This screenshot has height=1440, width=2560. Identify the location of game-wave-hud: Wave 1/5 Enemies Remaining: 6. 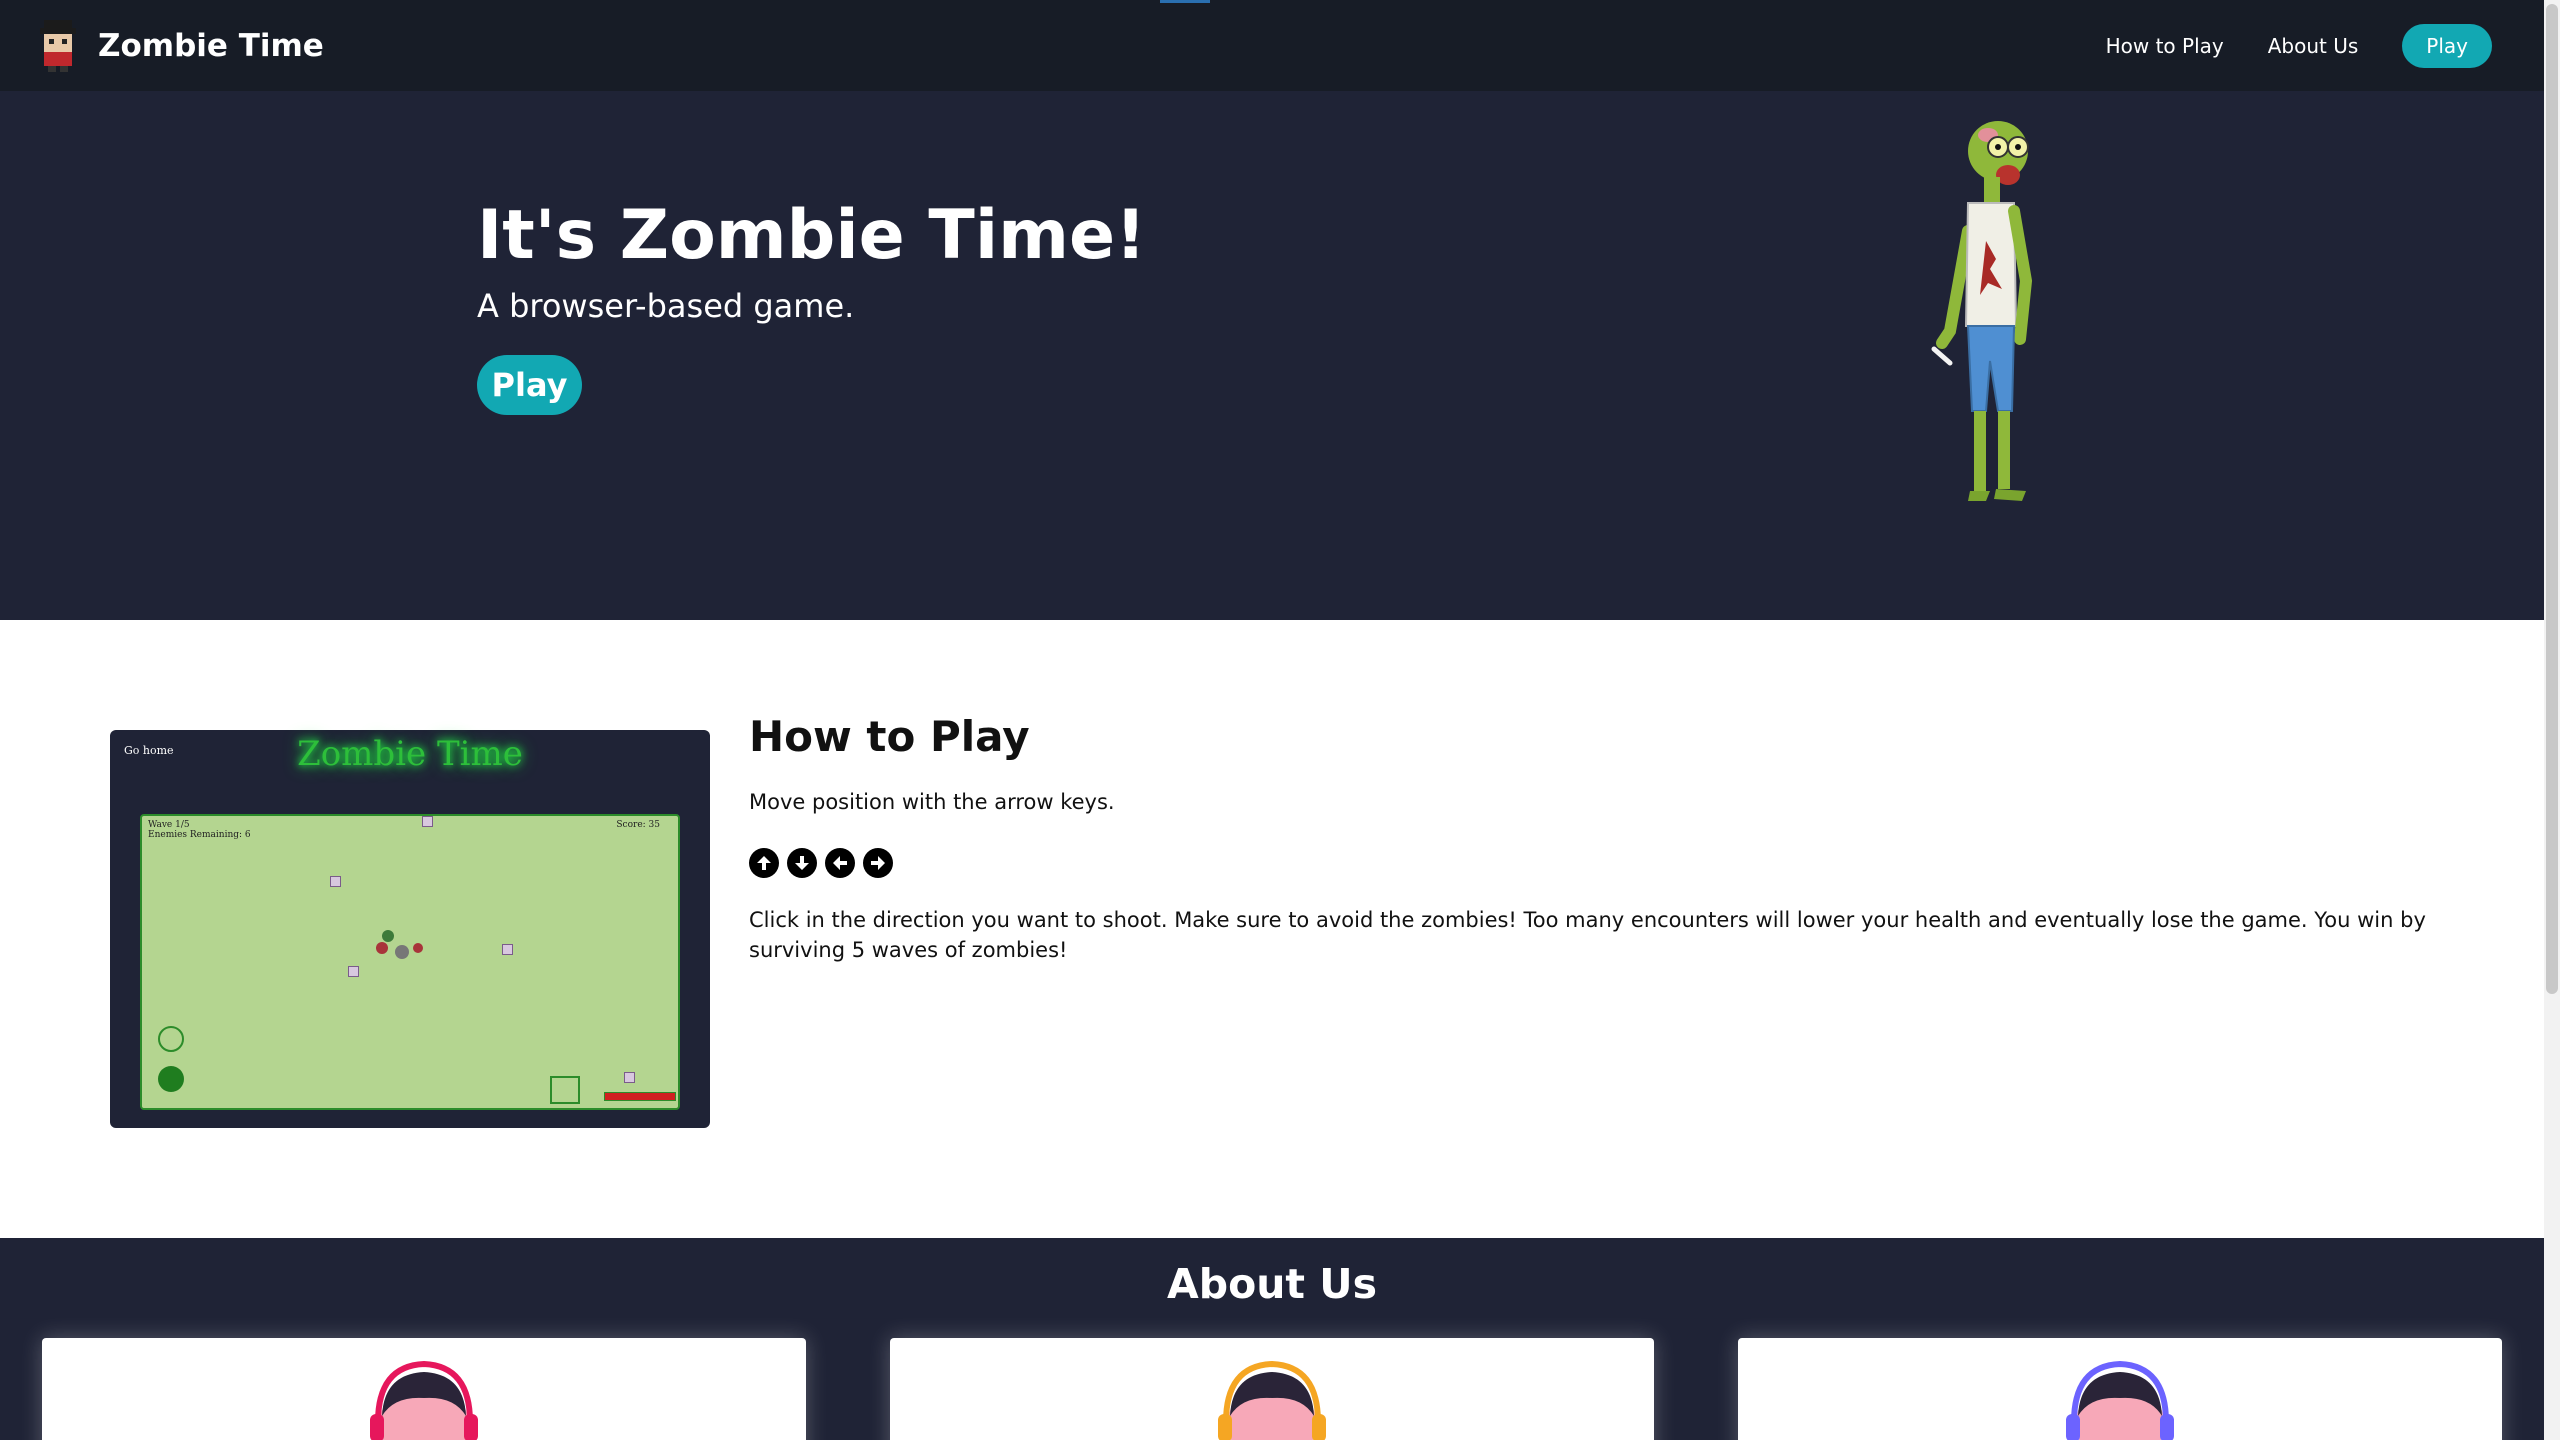
(199, 830).